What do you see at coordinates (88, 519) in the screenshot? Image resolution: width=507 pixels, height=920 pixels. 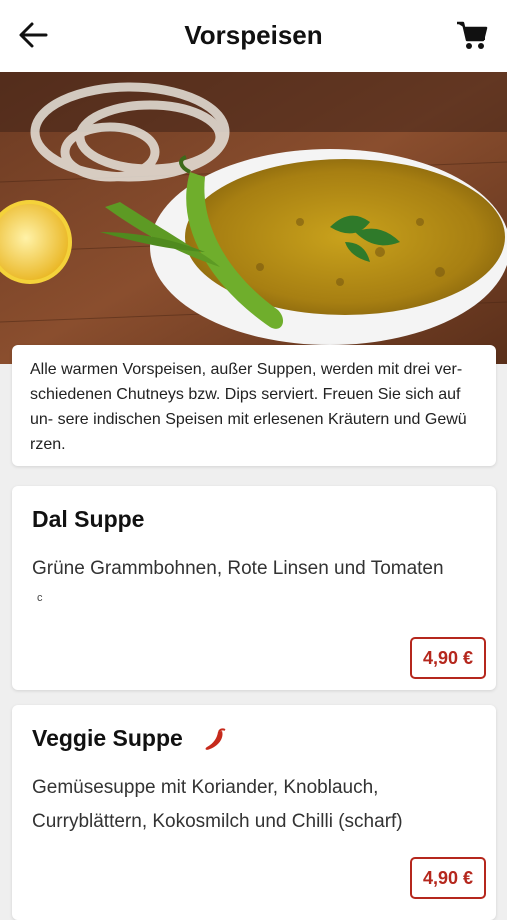 I see `item-name: Dal Suppe` at bounding box center [88, 519].